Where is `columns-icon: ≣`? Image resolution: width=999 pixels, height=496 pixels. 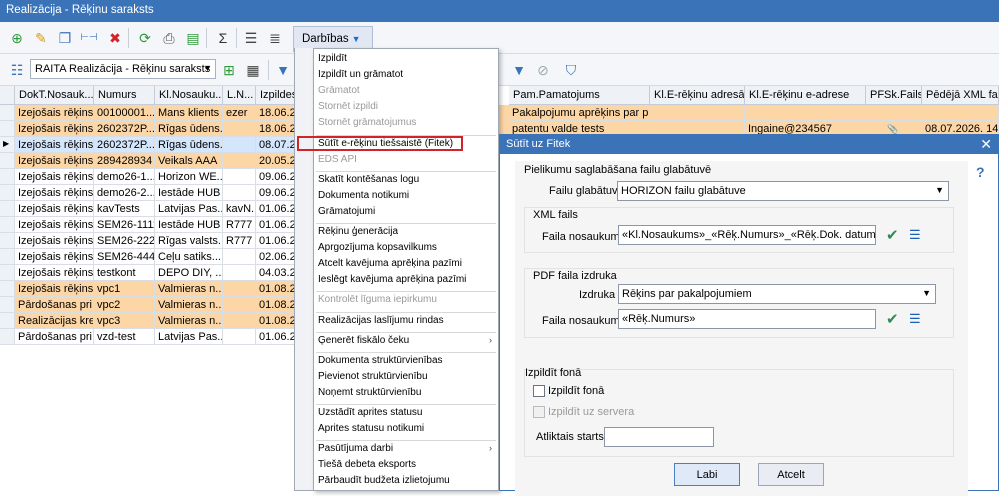 columns-icon: ≣ is located at coordinates (275, 38).